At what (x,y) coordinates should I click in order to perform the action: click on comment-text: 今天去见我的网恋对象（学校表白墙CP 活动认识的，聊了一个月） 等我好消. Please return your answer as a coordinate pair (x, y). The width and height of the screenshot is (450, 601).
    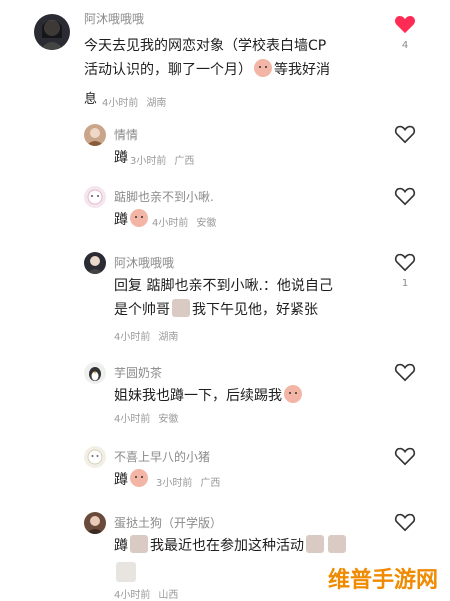
    Looking at the image, I should click on (207, 58).